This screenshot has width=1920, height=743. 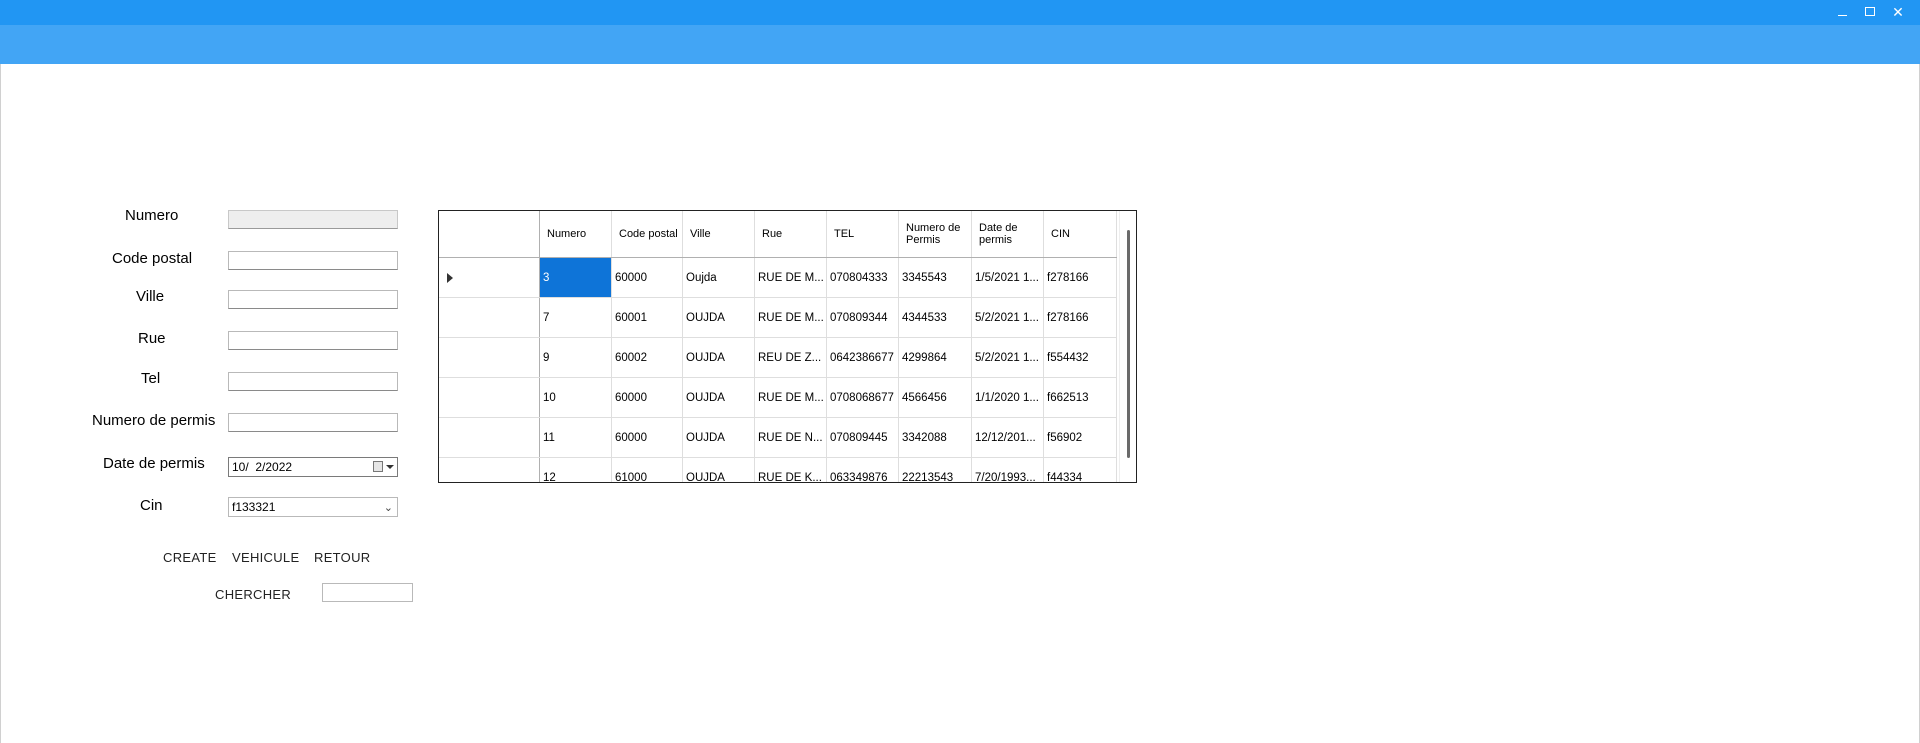 I want to click on column-header: Date de permis, so click(x=1008, y=234).